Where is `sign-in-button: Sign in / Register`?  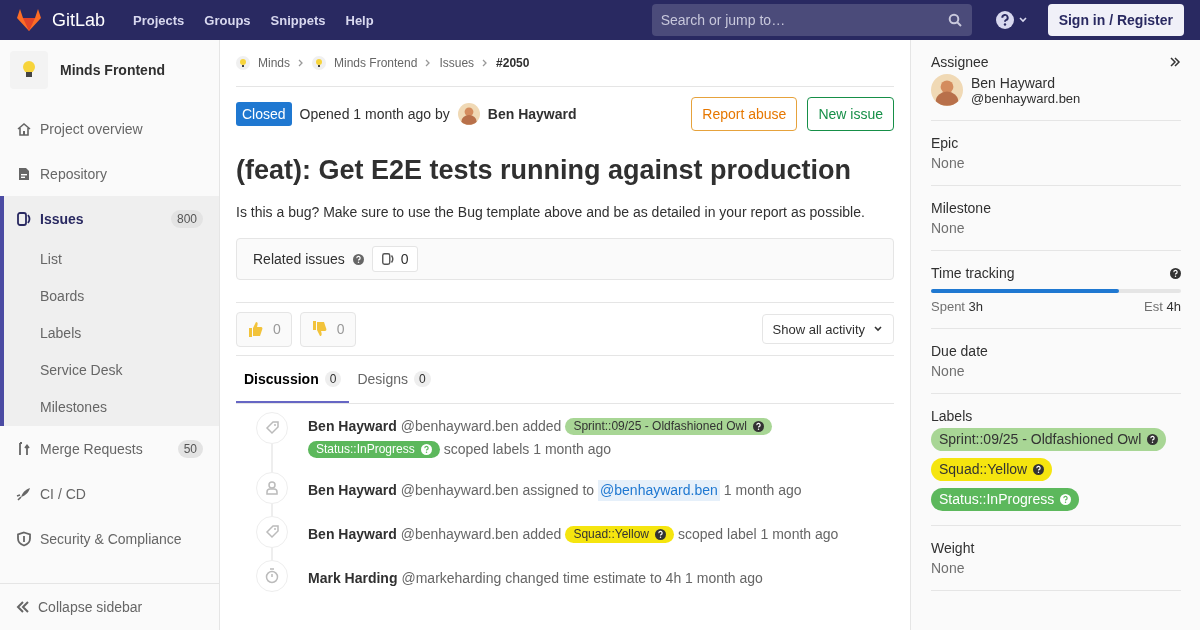
sign-in-button: Sign in / Register is located at coordinates (1115, 20).